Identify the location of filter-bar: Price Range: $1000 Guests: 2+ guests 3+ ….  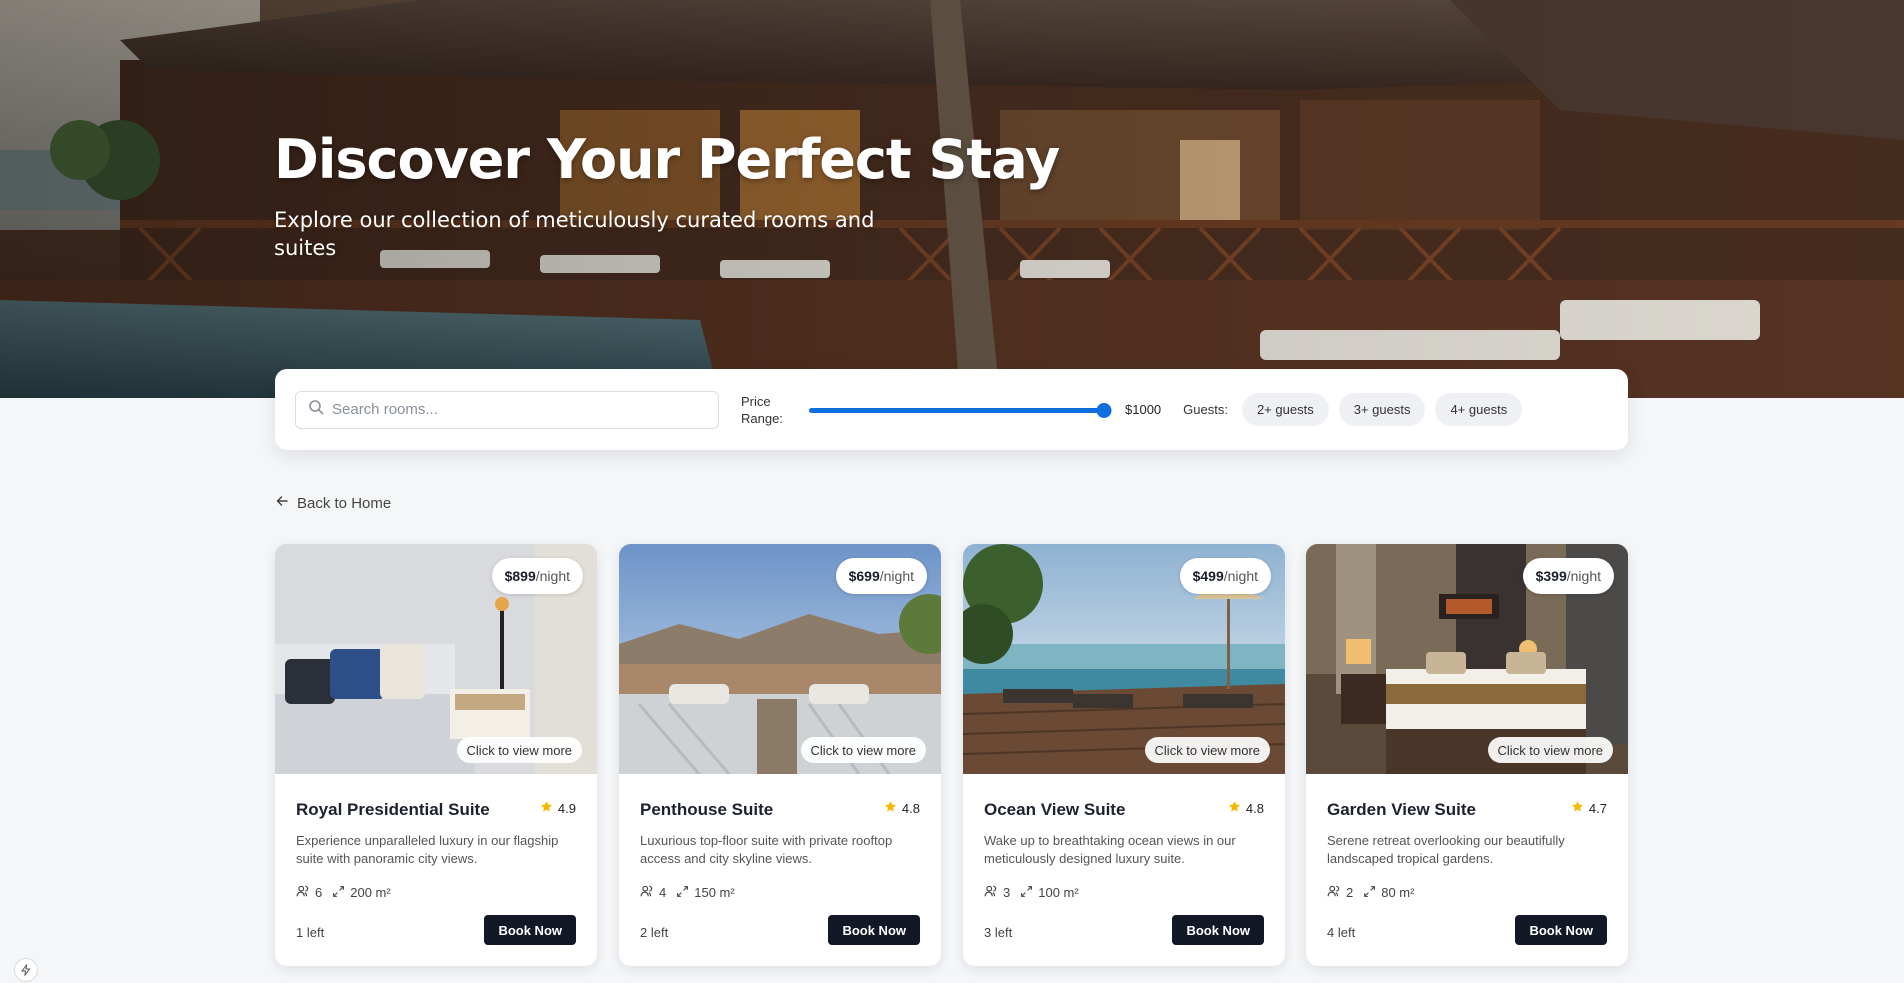
(951, 409).